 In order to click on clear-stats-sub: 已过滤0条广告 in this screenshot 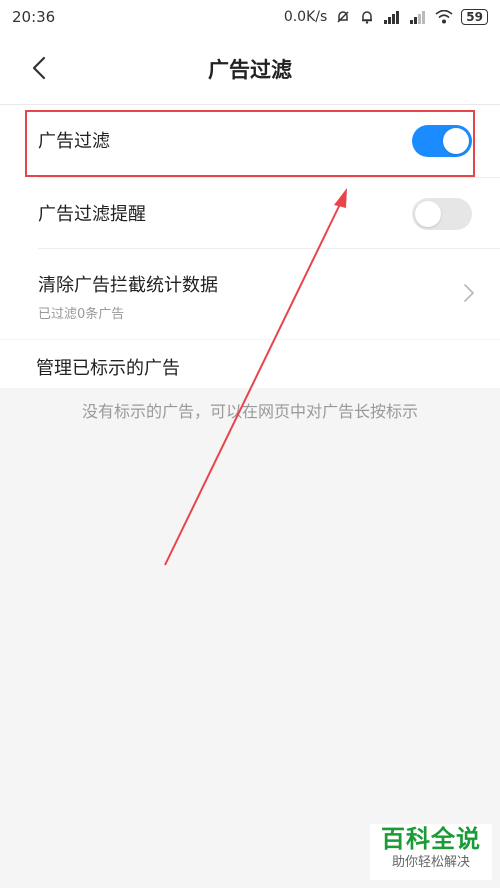, I will do `click(81, 314)`.